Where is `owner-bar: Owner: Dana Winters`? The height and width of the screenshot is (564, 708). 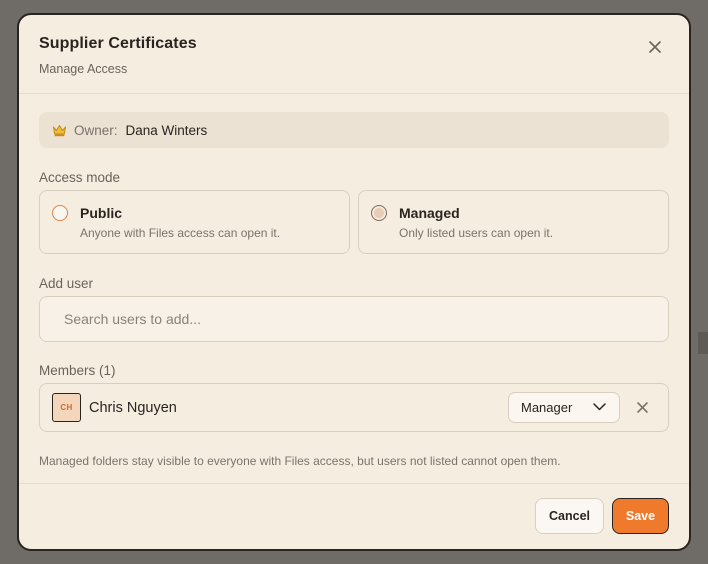
owner-bar: Owner: Dana Winters is located at coordinates (354, 130).